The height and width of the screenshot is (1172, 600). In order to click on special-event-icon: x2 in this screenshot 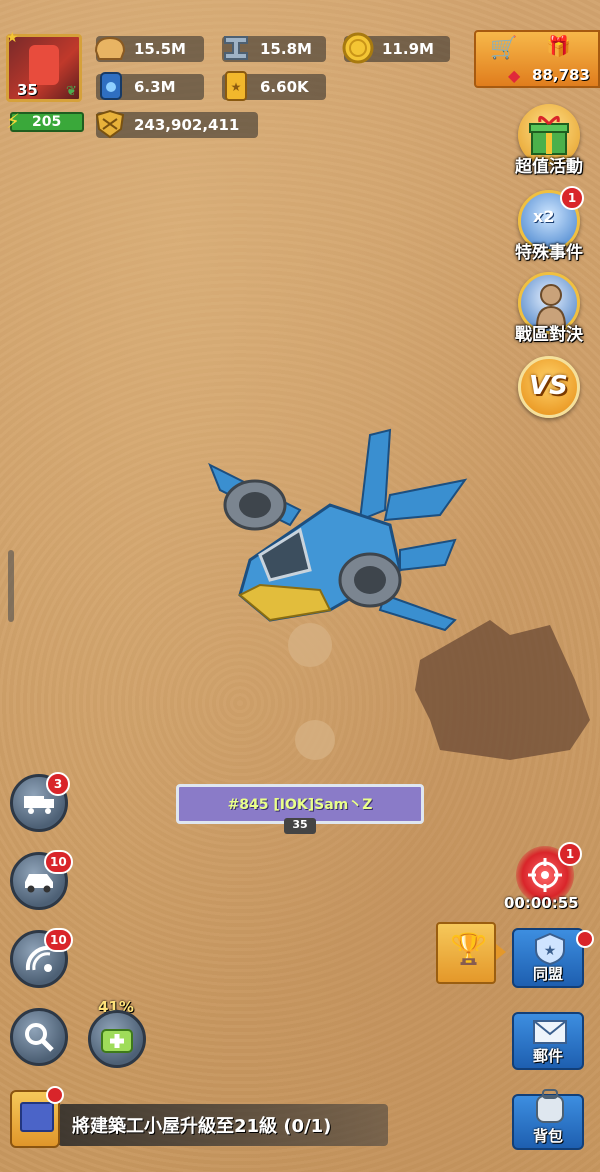, I will do `click(544, 216)`.